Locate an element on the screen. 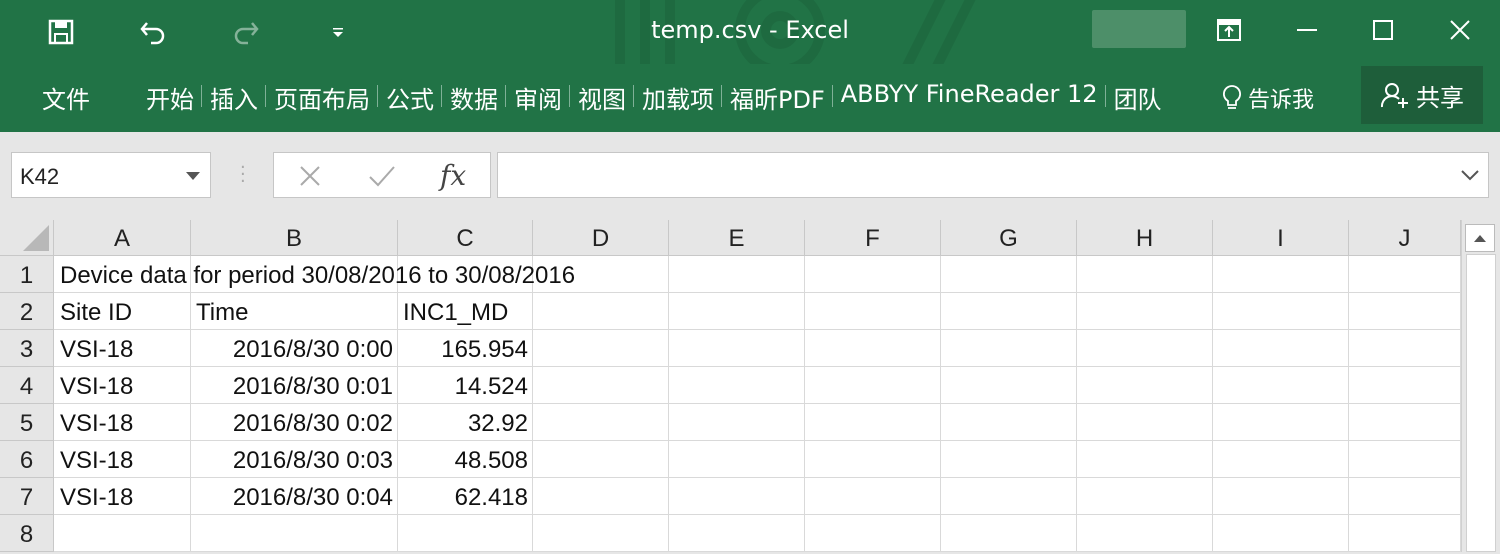  cell-b5: 2016/8/30 0:02 is located at coordinates (313, 424).